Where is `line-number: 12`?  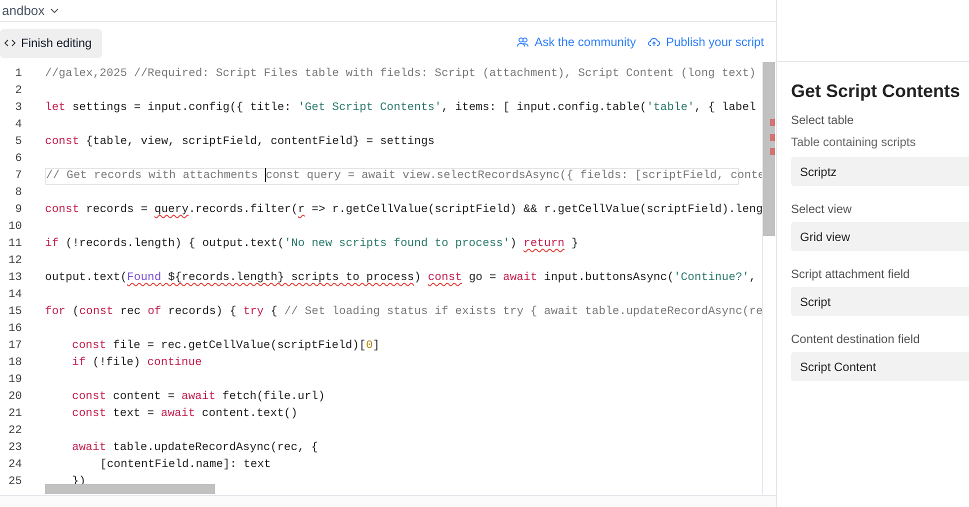 line-number: 12 is located at coordinates (14, 261).